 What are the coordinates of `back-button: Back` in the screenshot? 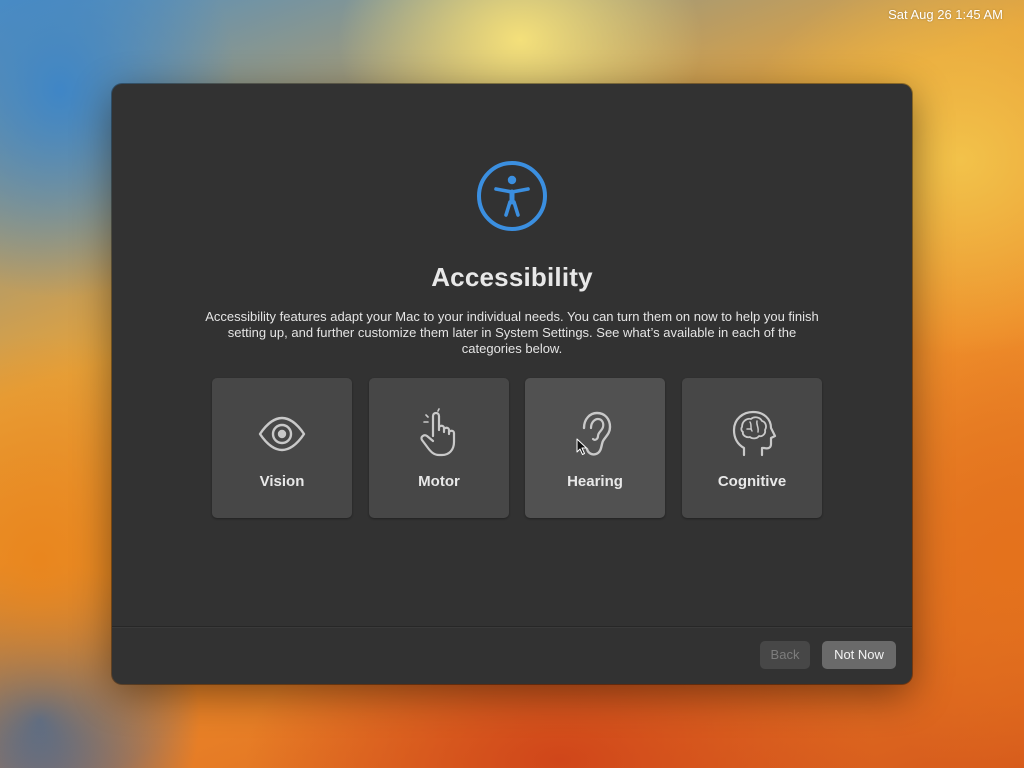 It's located at (785, 655).